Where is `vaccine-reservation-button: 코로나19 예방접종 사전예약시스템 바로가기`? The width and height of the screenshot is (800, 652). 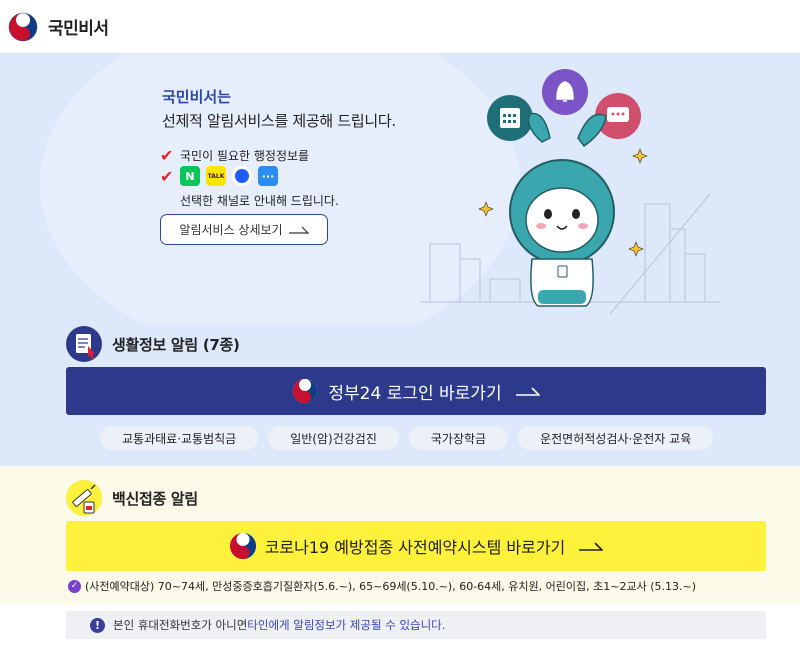
vaccine-reservation-button: 코로나19 예방접종 사전예약시스템 바로가기 is located at coordinates (416, 546).